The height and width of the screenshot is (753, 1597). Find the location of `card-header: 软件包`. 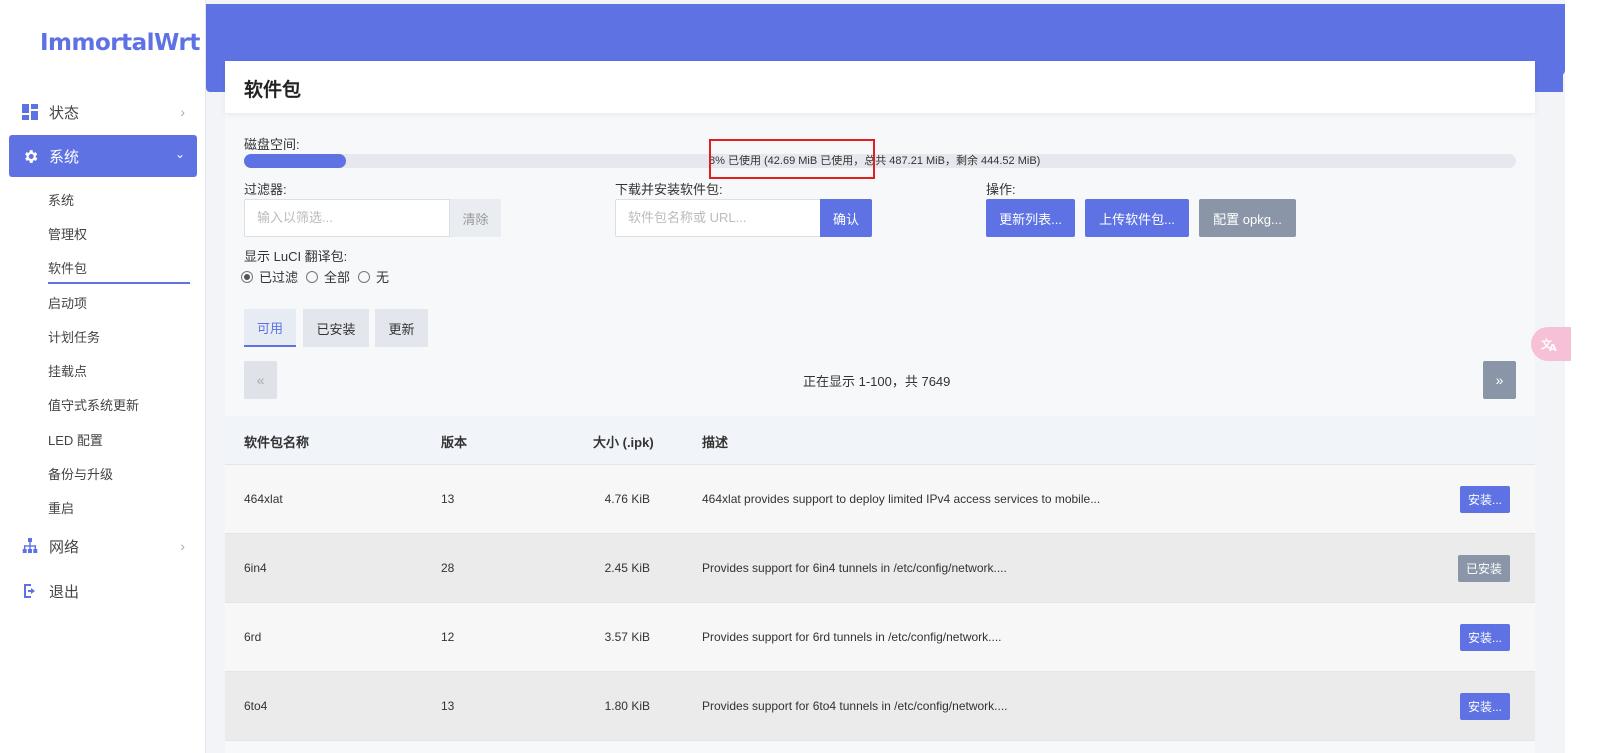

card-header: 软件包 is located at coordinates (880, 87).